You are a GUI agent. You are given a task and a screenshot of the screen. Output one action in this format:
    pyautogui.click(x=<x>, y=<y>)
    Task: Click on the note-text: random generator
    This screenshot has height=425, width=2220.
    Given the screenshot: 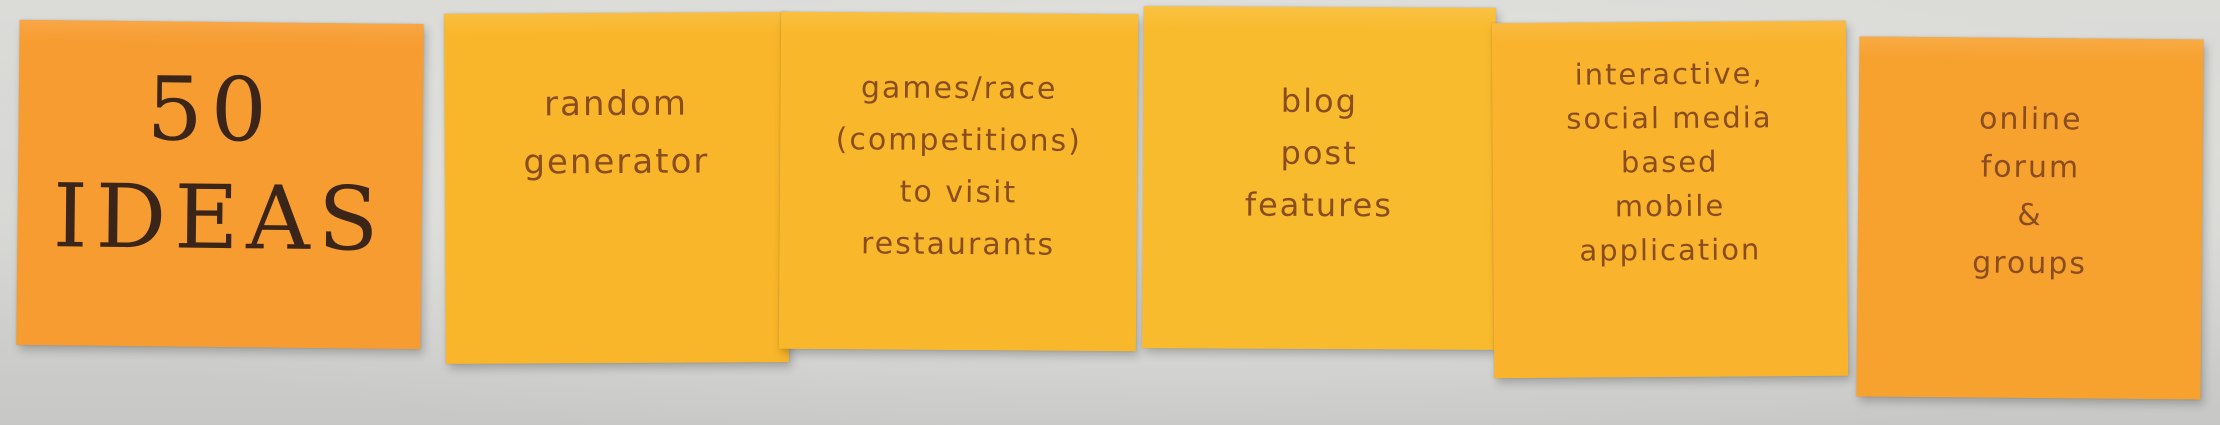 What is the action you would take?
    pyautogui.click(x=616, y=133)
    